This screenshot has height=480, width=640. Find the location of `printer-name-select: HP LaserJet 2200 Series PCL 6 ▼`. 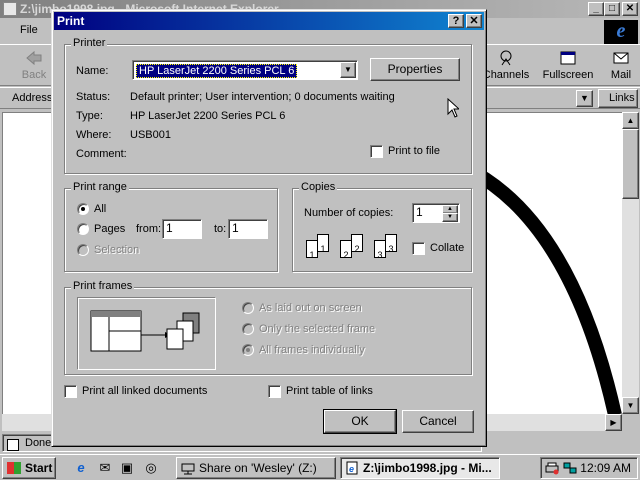

printer-name-select: HP LaserJet 2200 Series PCL 6 ▼ is located at coordinates (245, 70).